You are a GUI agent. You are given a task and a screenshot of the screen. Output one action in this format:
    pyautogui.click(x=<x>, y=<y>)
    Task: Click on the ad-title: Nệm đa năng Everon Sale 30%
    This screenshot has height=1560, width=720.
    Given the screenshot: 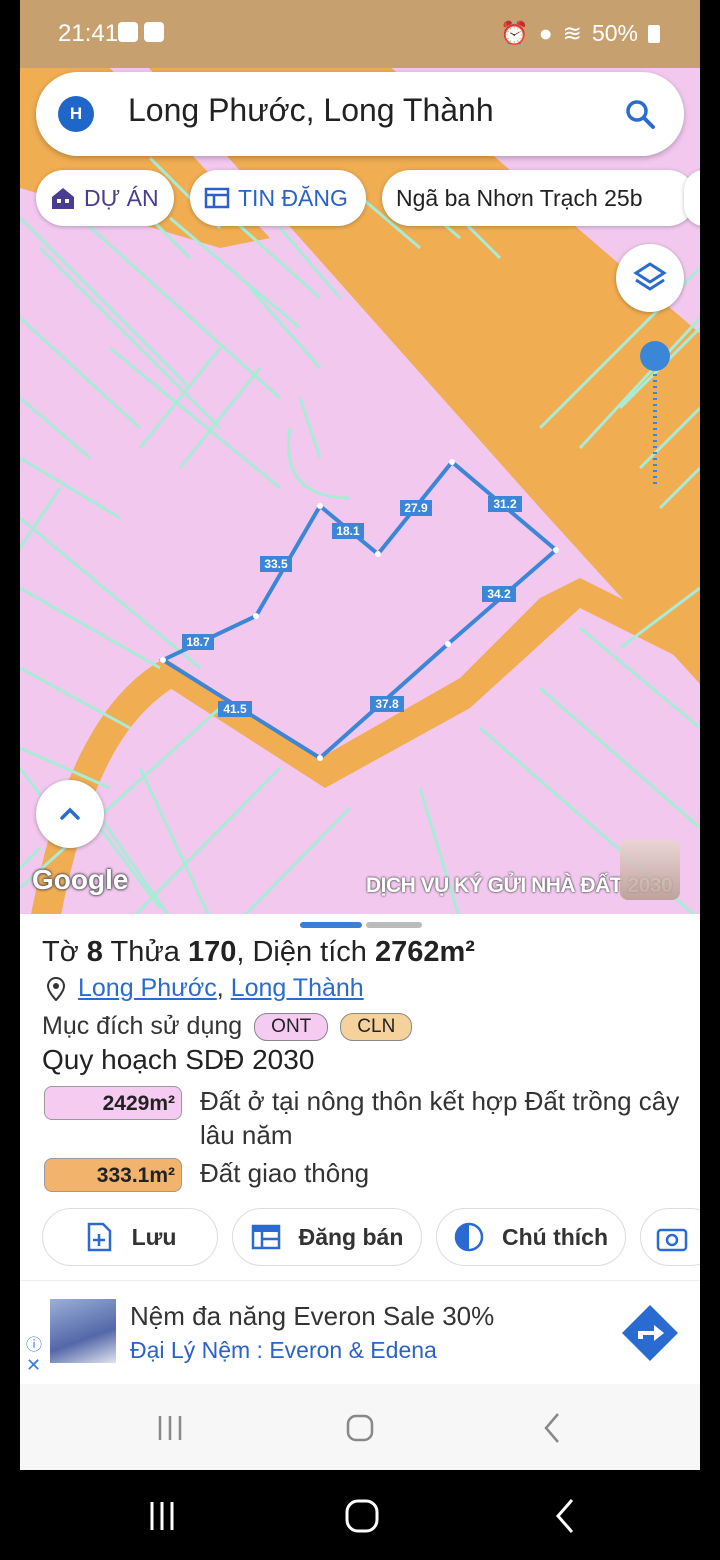 What is the action you would take?
    pyautogui.click(x=312, y=1316)
    